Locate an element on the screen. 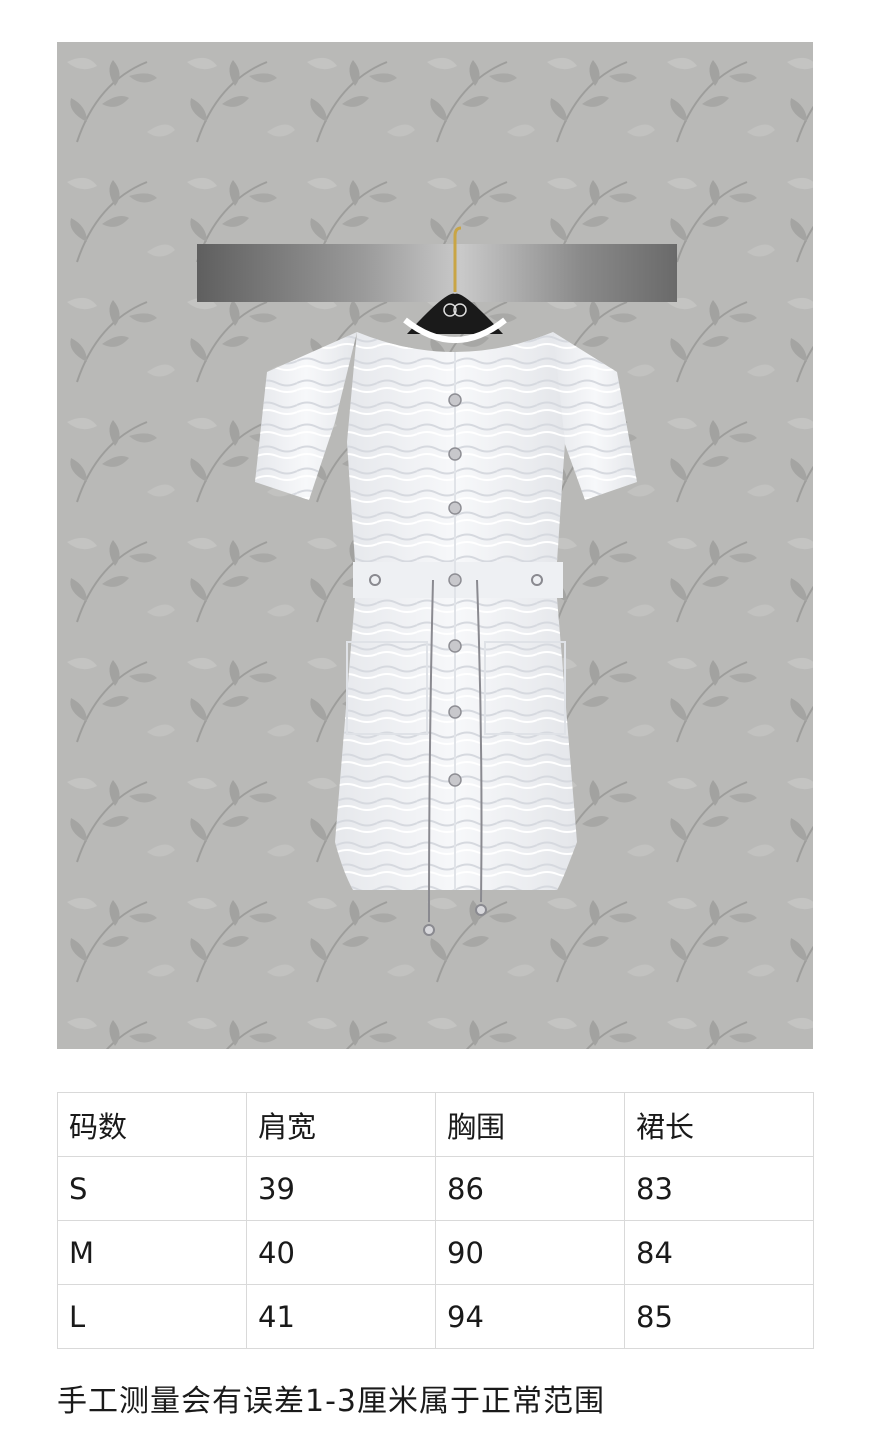 Image resolution: width=869 pixels, height=1440 pixels. measurement-note: 手工测量会有误差1-3厘米属于正常范围 is located at coordinates (331, 1401).